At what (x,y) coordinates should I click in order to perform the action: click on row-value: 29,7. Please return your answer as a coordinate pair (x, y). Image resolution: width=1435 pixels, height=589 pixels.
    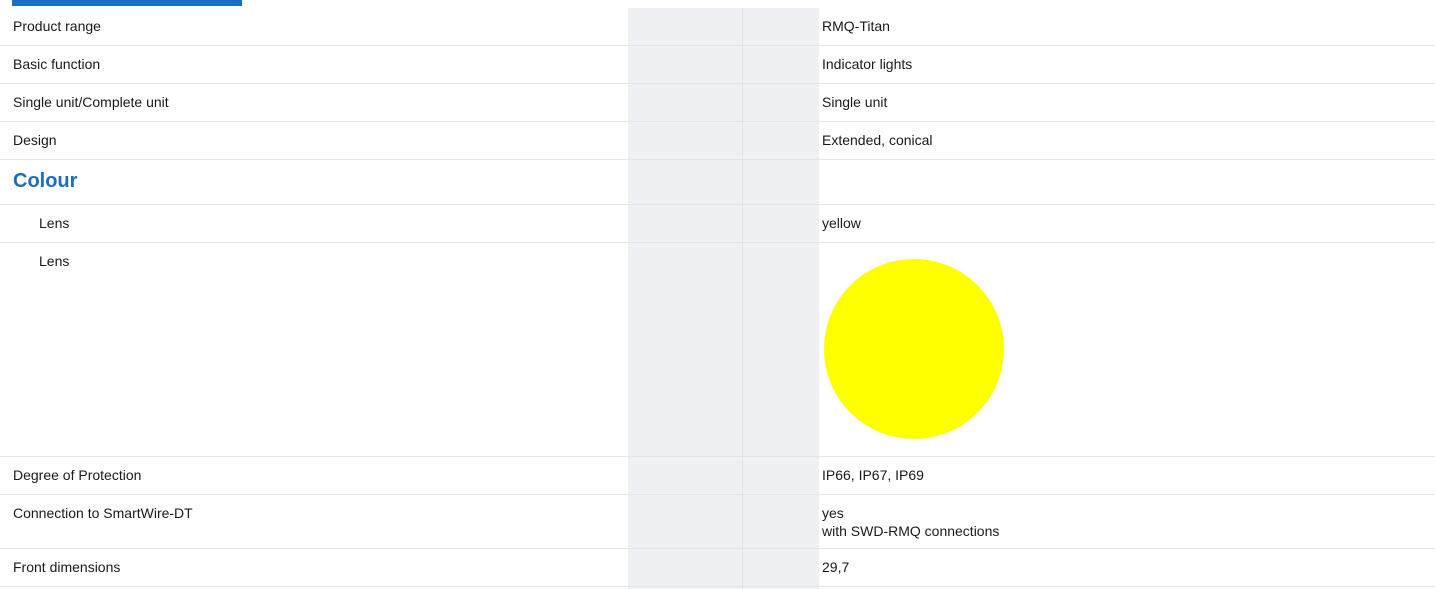
    Looking at the image, I should click on (836, 567).